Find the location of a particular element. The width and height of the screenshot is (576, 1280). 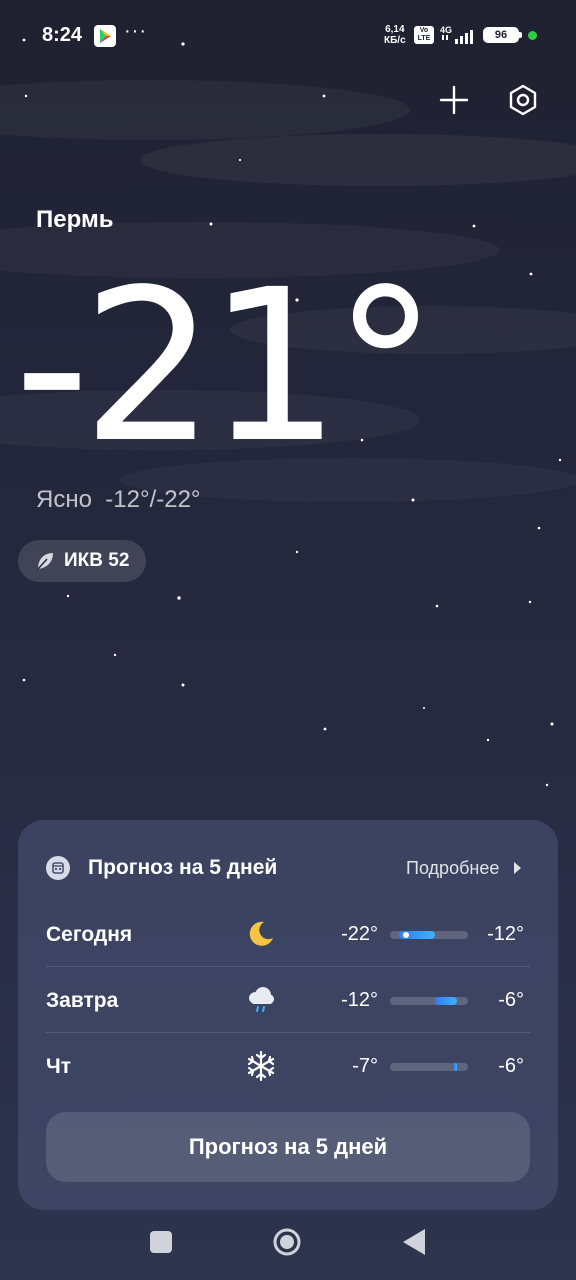

aqi-label: ИКВ 52 is located at coordinates (97, 560).